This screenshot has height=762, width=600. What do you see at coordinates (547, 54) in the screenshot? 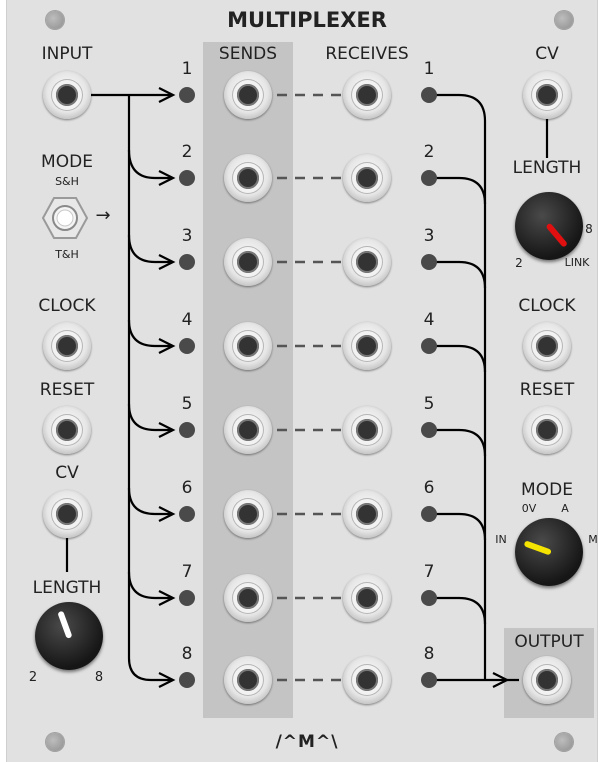
I see `cv-label-right: CV` at bounding box center [547, 54].